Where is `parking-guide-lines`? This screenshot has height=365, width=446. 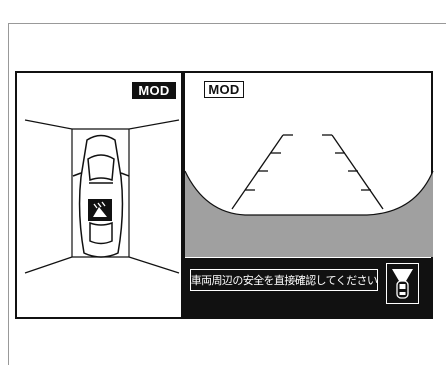
parking-guide-lines is located at coordinates (307, 172).